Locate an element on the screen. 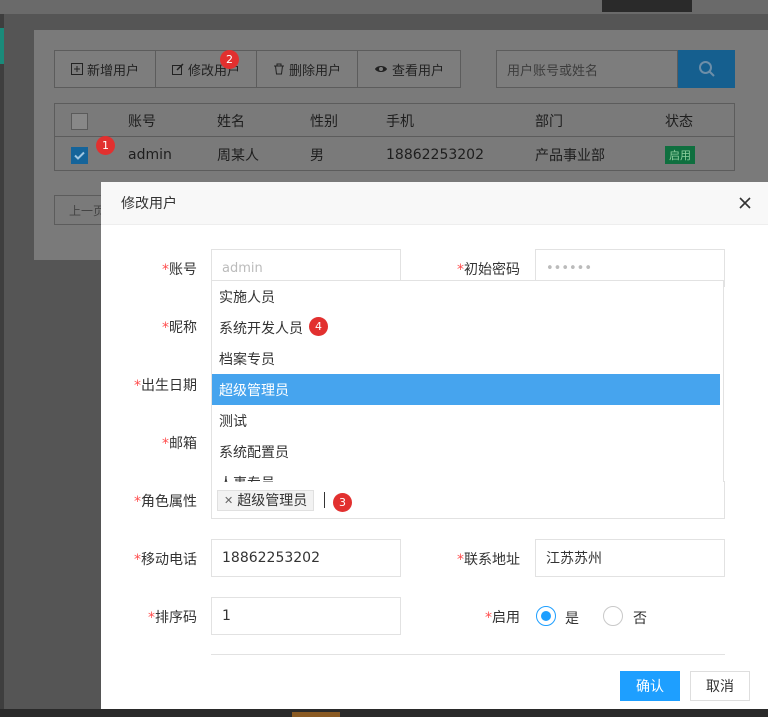  close-icon is located at coordinates (745, 203).